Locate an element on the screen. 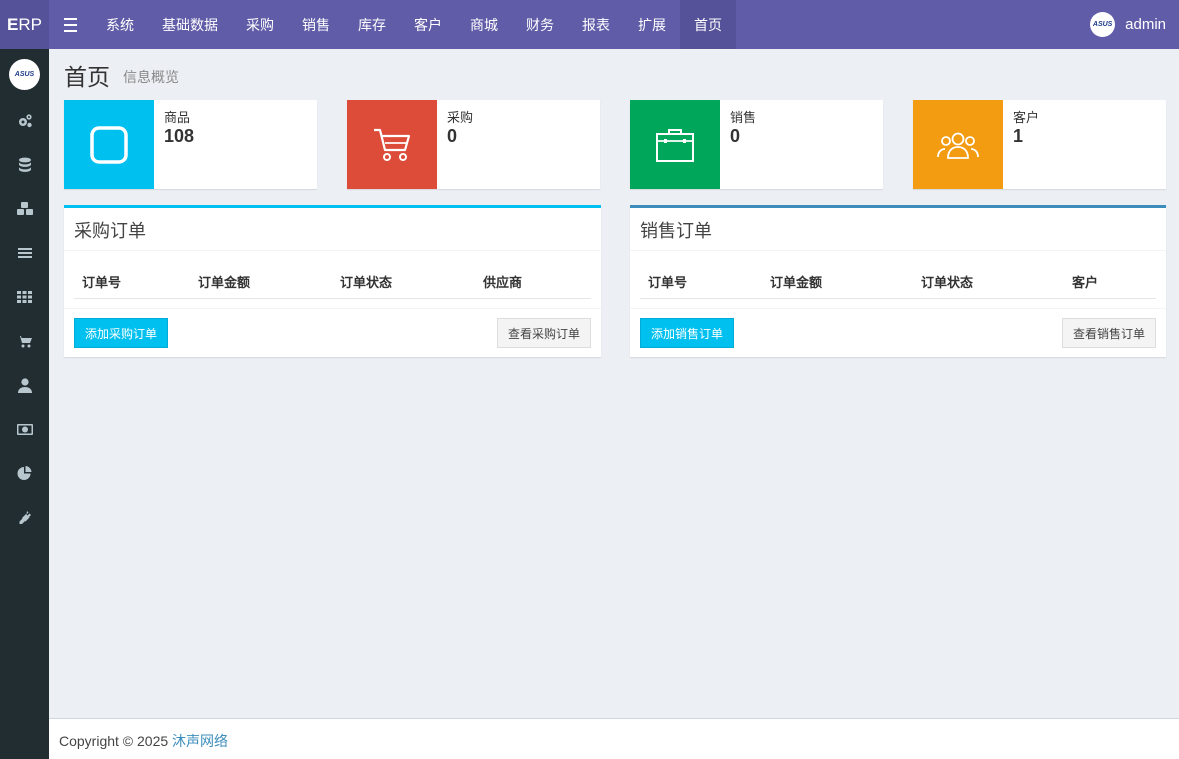 This screenshot has height=759, width=1179. stat-value: 1 is located at coordinates (1018, 136).